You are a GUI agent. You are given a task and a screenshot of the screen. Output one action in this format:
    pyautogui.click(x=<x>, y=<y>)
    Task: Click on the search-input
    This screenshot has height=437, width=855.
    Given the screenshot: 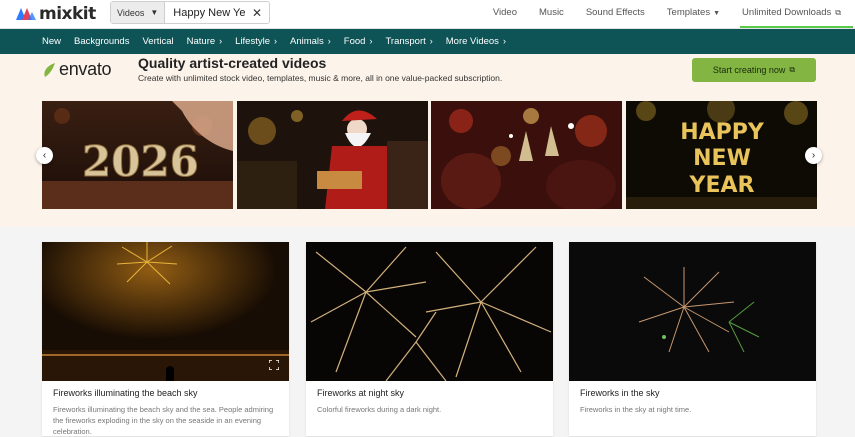 What is the action you would take?
    pyautogui.click(x=205, y=12)
    